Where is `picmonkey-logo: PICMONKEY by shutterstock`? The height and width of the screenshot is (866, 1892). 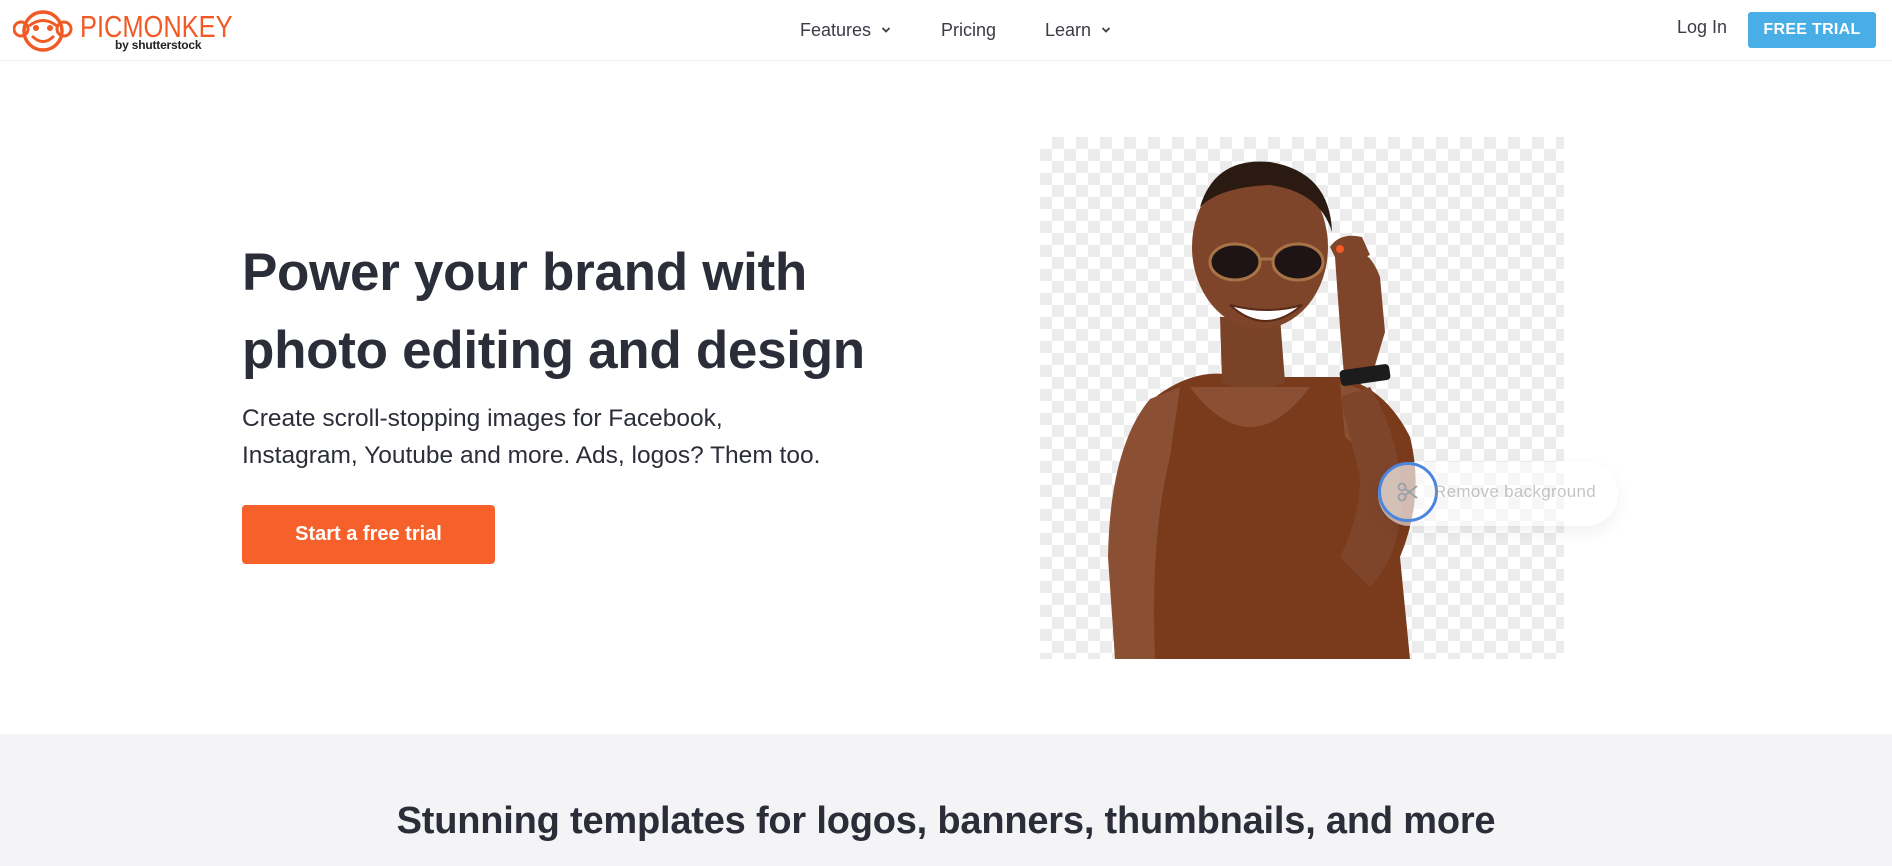
picmonkey-logo: PICMONKEY by shutterstock is located at coordinates (123, 31).